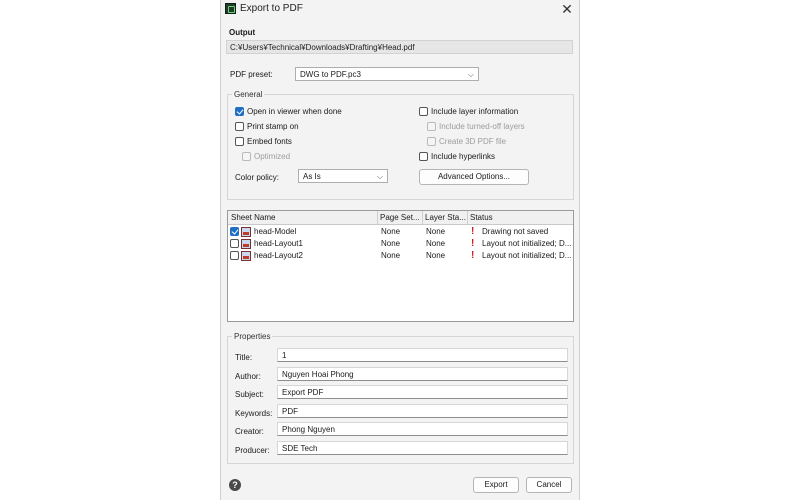 The height and width of the screenshot is (500, 800). I want to click on keywords-label: Keywords:, so click(254, 413).